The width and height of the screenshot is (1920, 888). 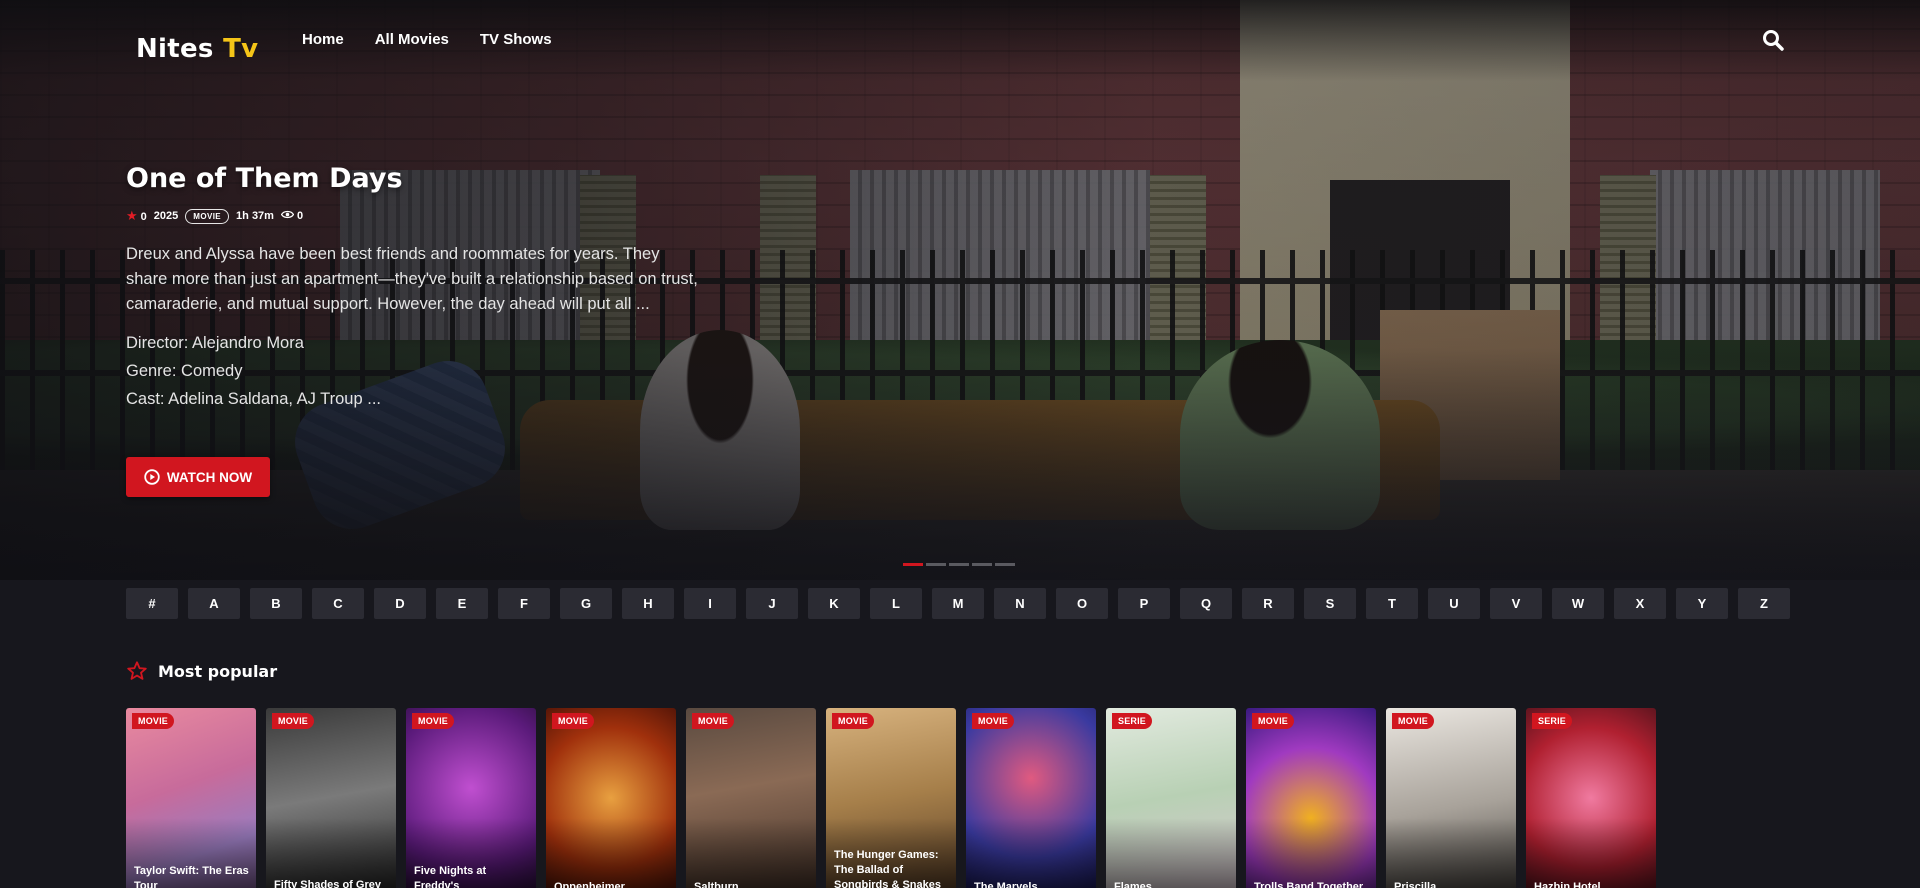 I want to click on letter-button: V, so click(x=1516, y=603).